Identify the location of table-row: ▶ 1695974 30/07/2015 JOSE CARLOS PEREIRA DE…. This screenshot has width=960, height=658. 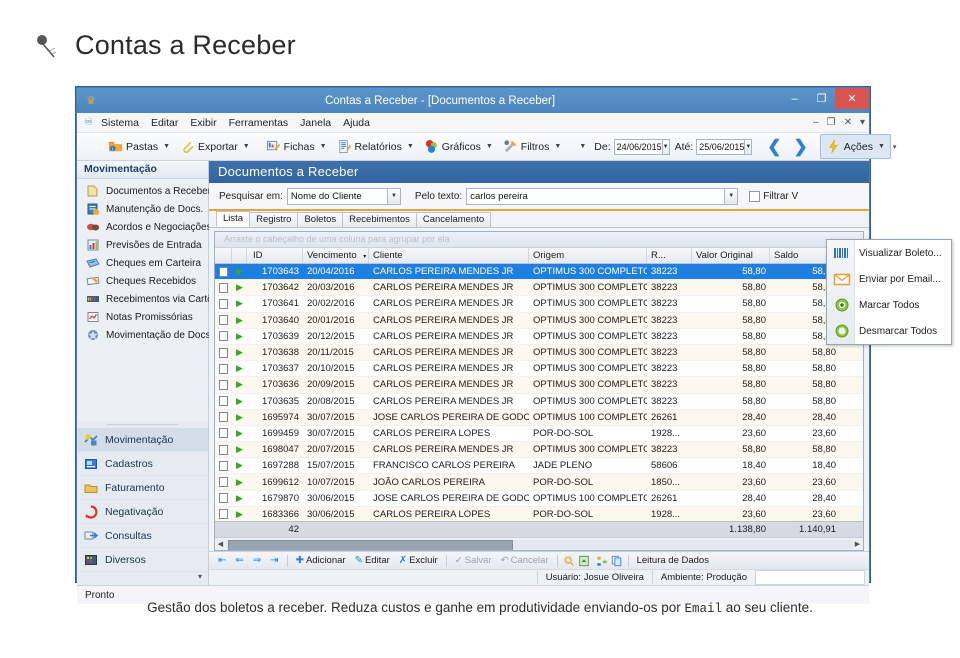
(539, 417).